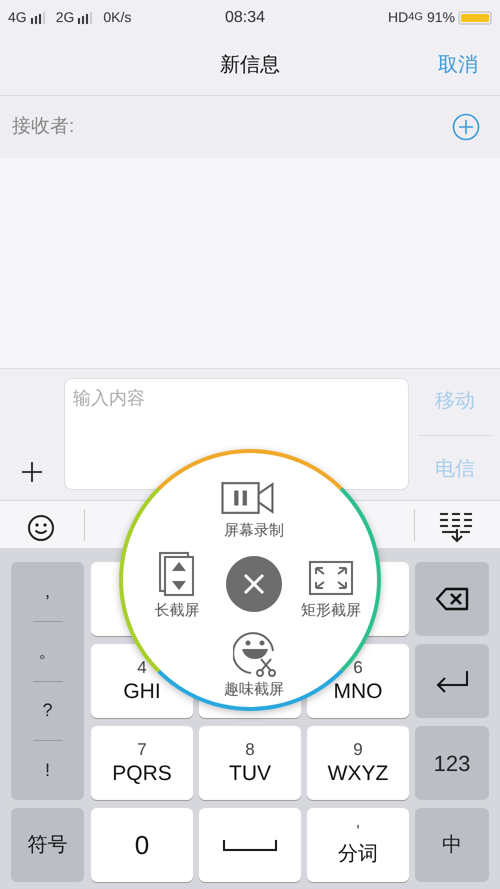 The height and width of the screenshot is (889, 500). Describe the element at coordinates (250, 774) in the screenshot. I see `key-letters: TUV` at that location.